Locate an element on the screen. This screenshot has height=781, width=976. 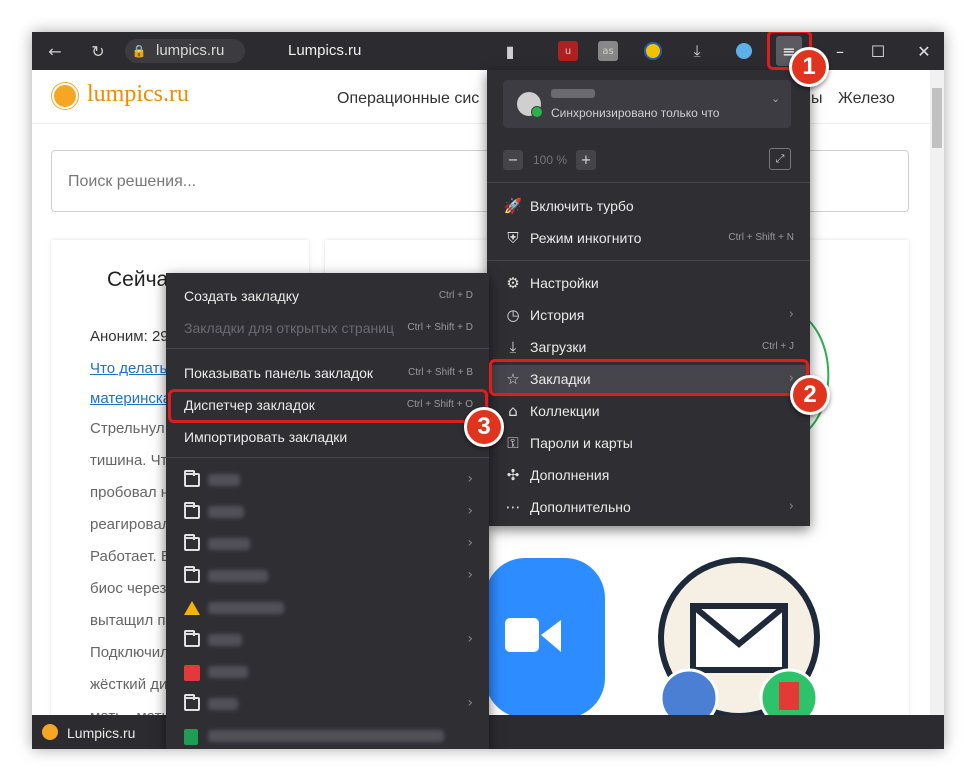
profile-block: Синхронизировано только что ⌄ is located at coordinates (647, 104).